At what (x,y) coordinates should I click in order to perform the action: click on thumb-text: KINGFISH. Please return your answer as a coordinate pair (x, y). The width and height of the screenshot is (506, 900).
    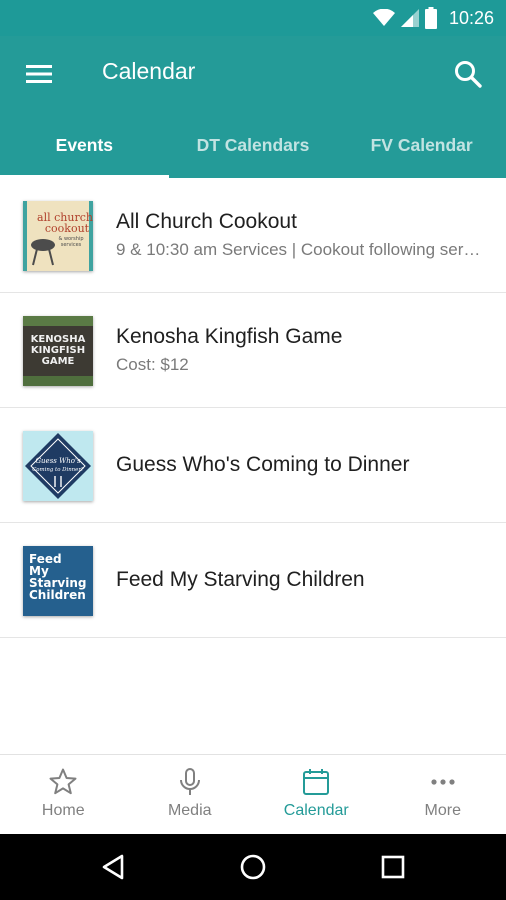
    Looking at the image, I should click on (58, 350).